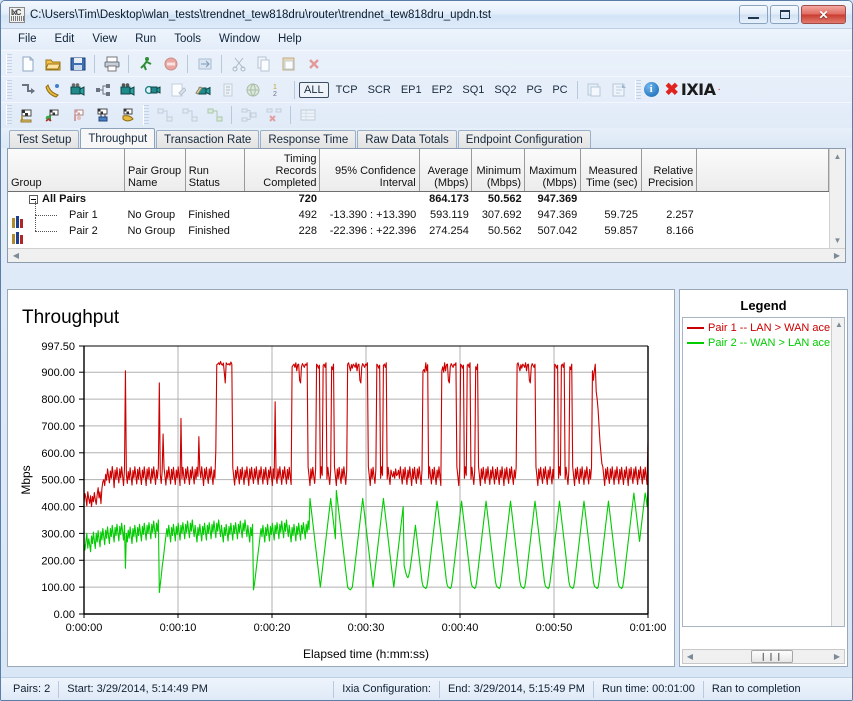  What do you see at coordinates (227, 90) in the screenshot?
I see `script-icon` at bounding box center [227, 90].